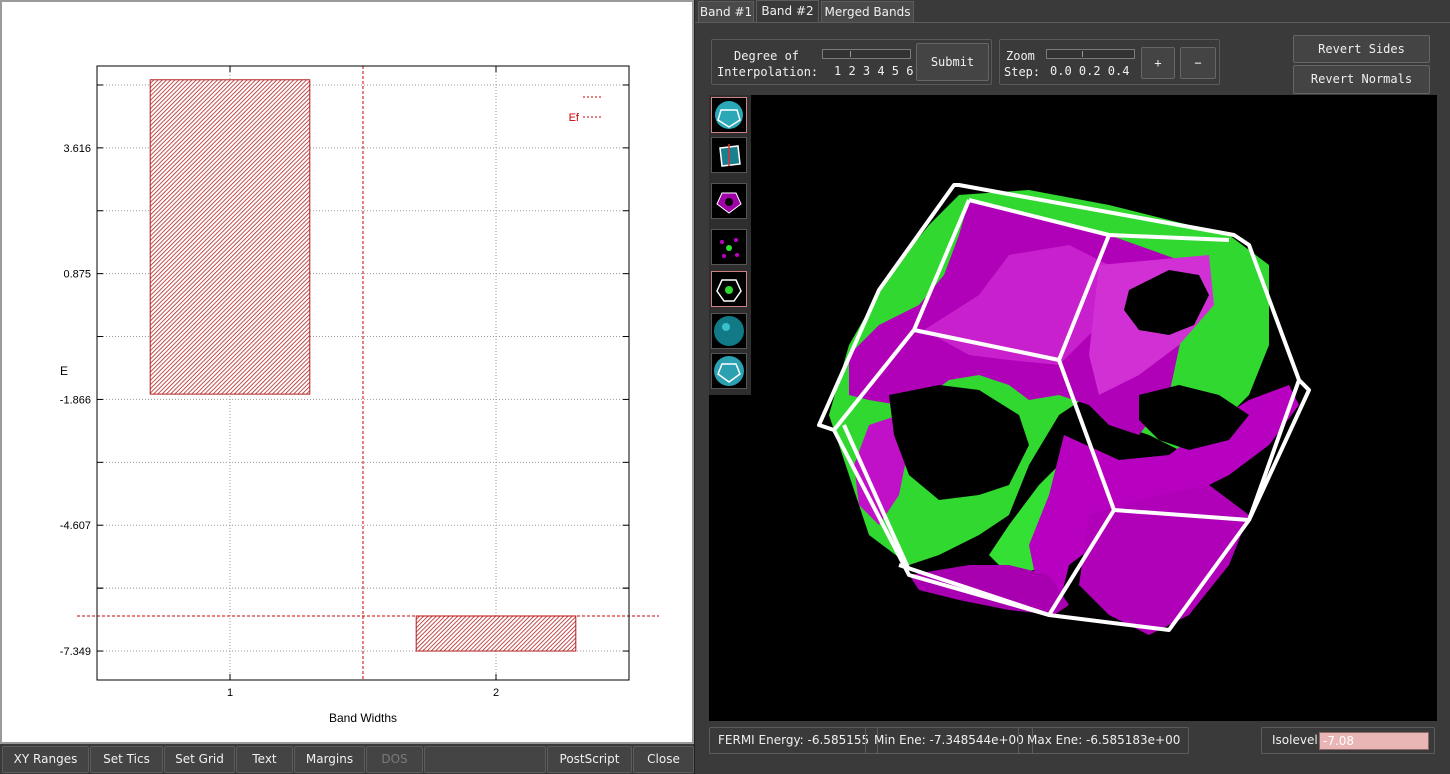 The width and height of the screenshot is (1450, 774). Describe the element at coordinates (952, 62) in the screenshot. I see `submit-button: Submit` at that location.